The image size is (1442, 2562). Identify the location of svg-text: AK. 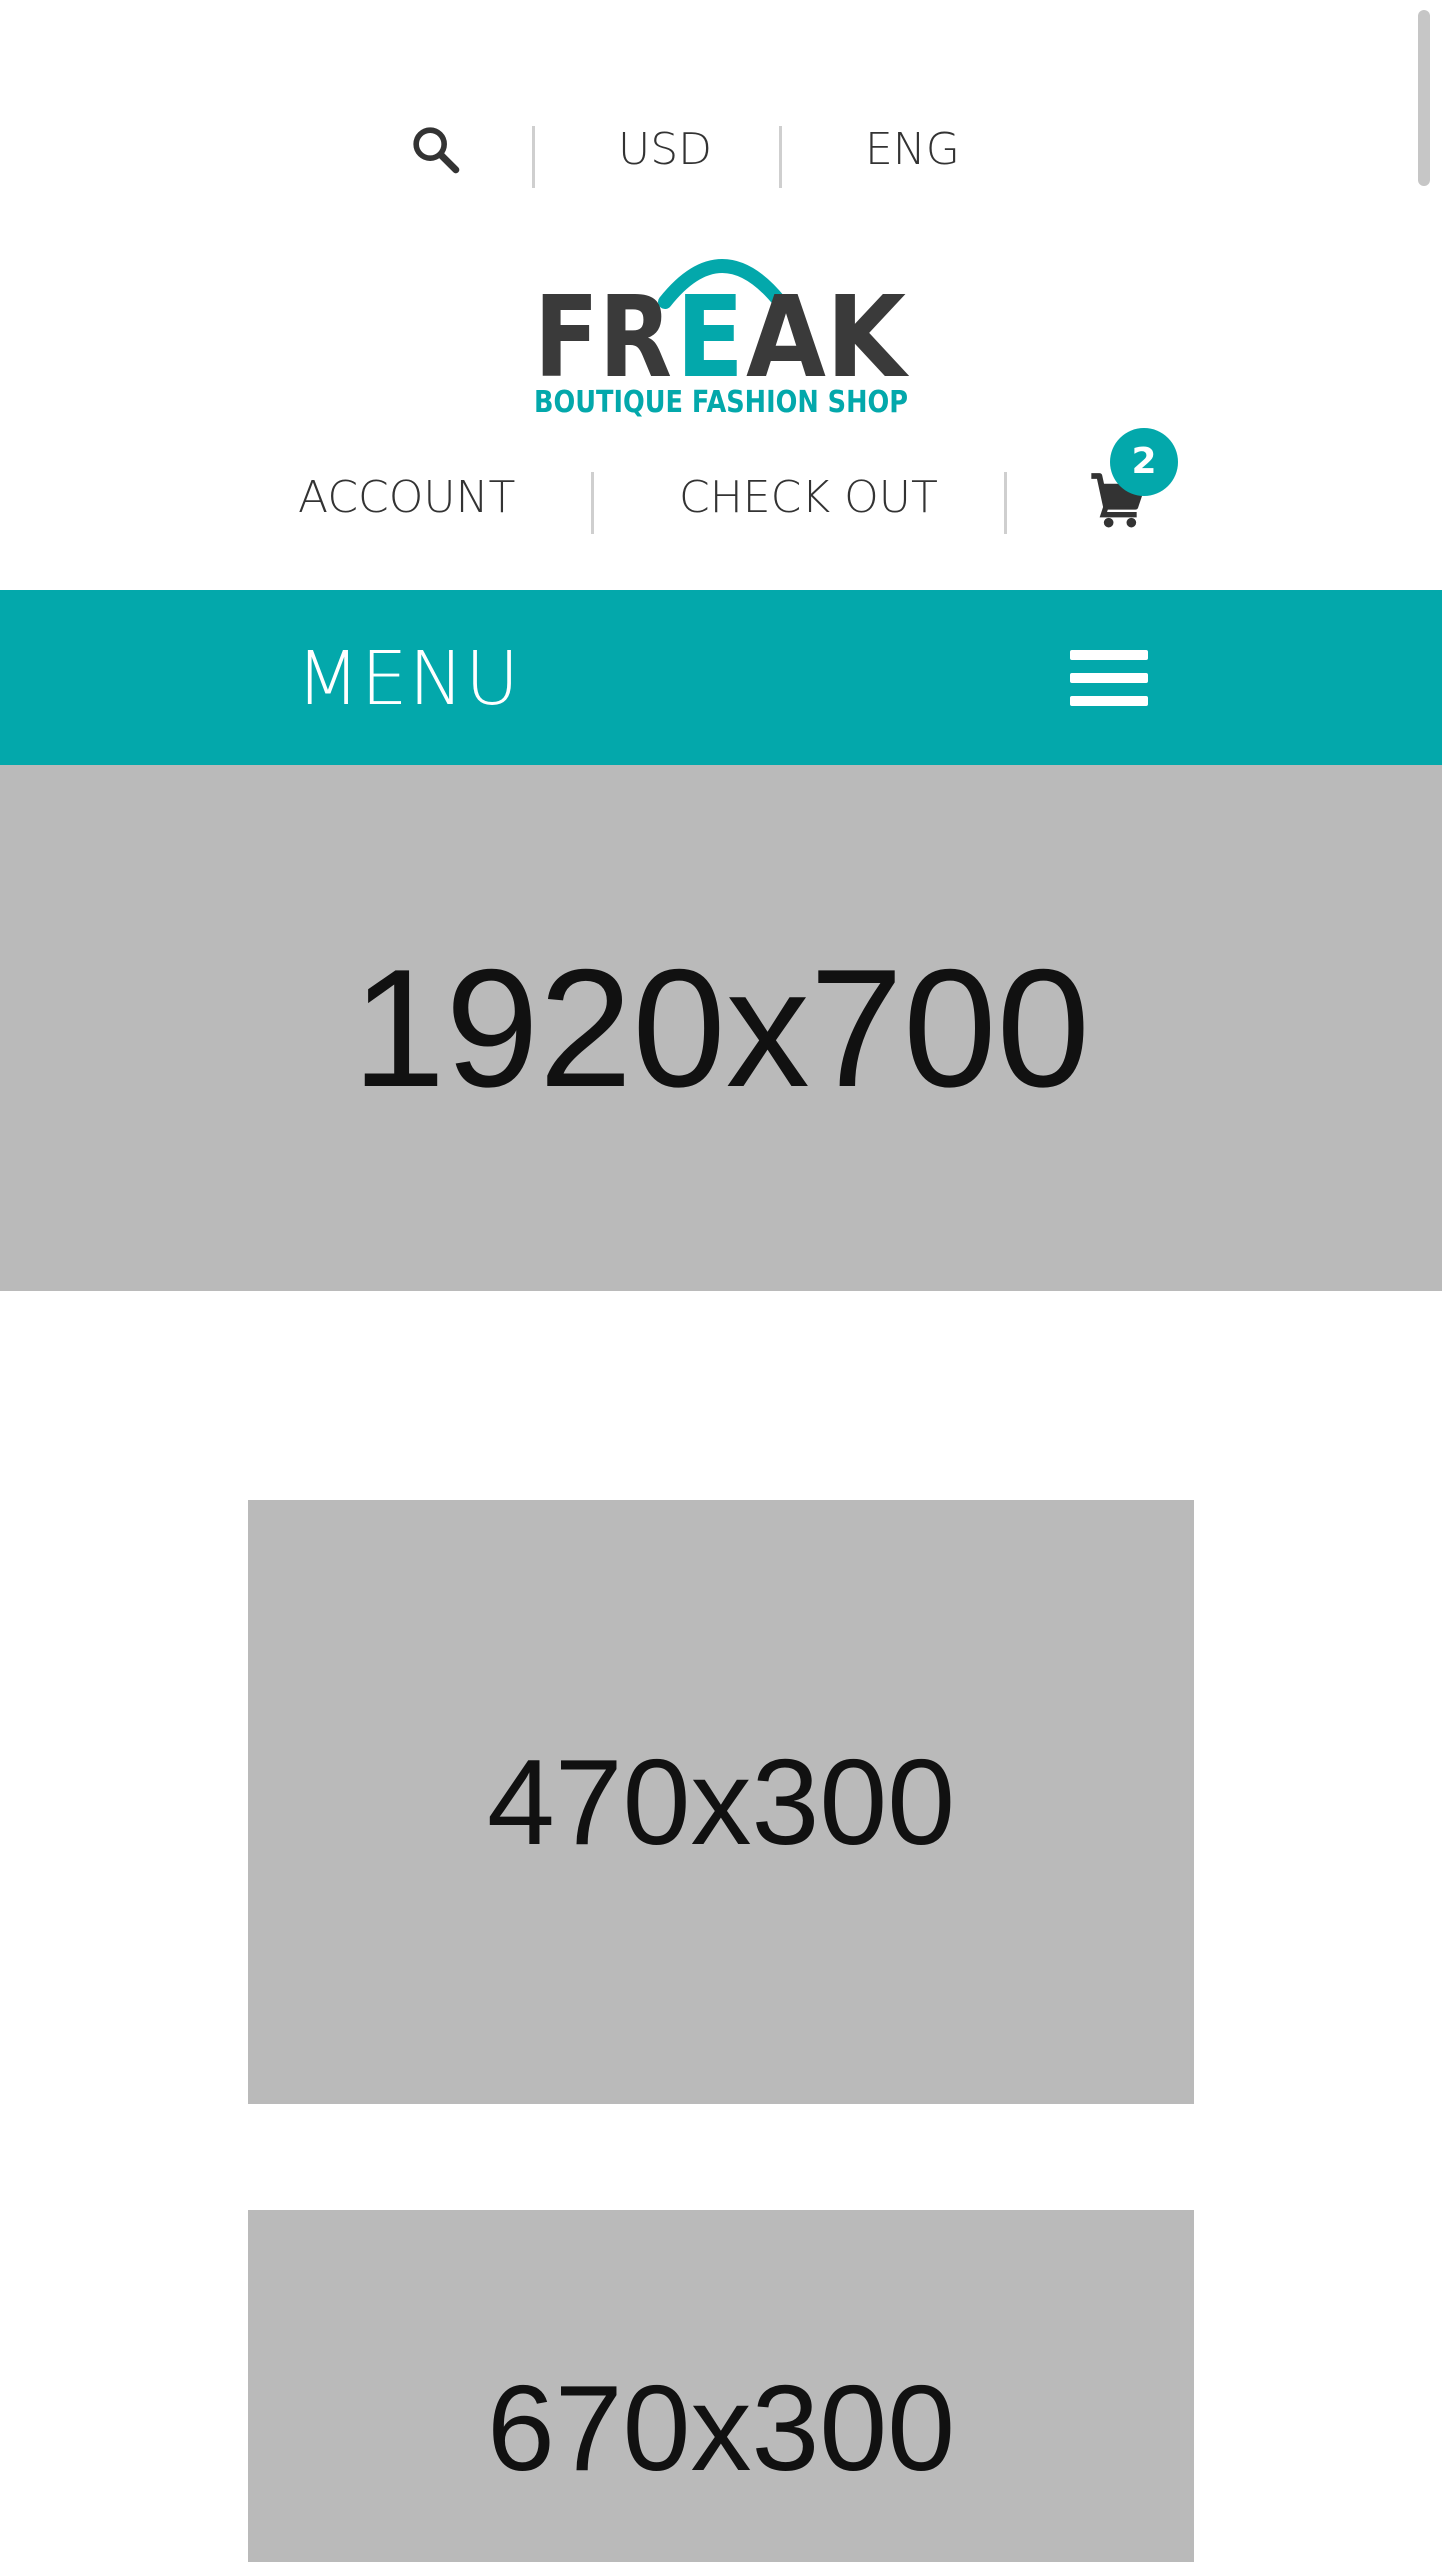
(828, 338).